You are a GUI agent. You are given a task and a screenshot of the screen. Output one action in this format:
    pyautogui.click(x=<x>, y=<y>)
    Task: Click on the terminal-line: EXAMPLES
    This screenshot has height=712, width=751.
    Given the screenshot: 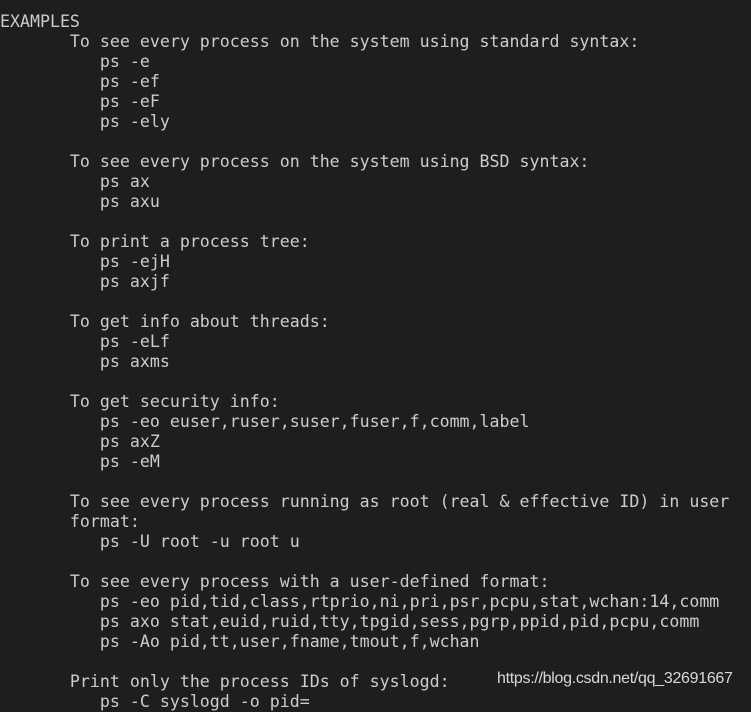 What is the action you would take?
    pyautogui.click(x=40, y=21)
    